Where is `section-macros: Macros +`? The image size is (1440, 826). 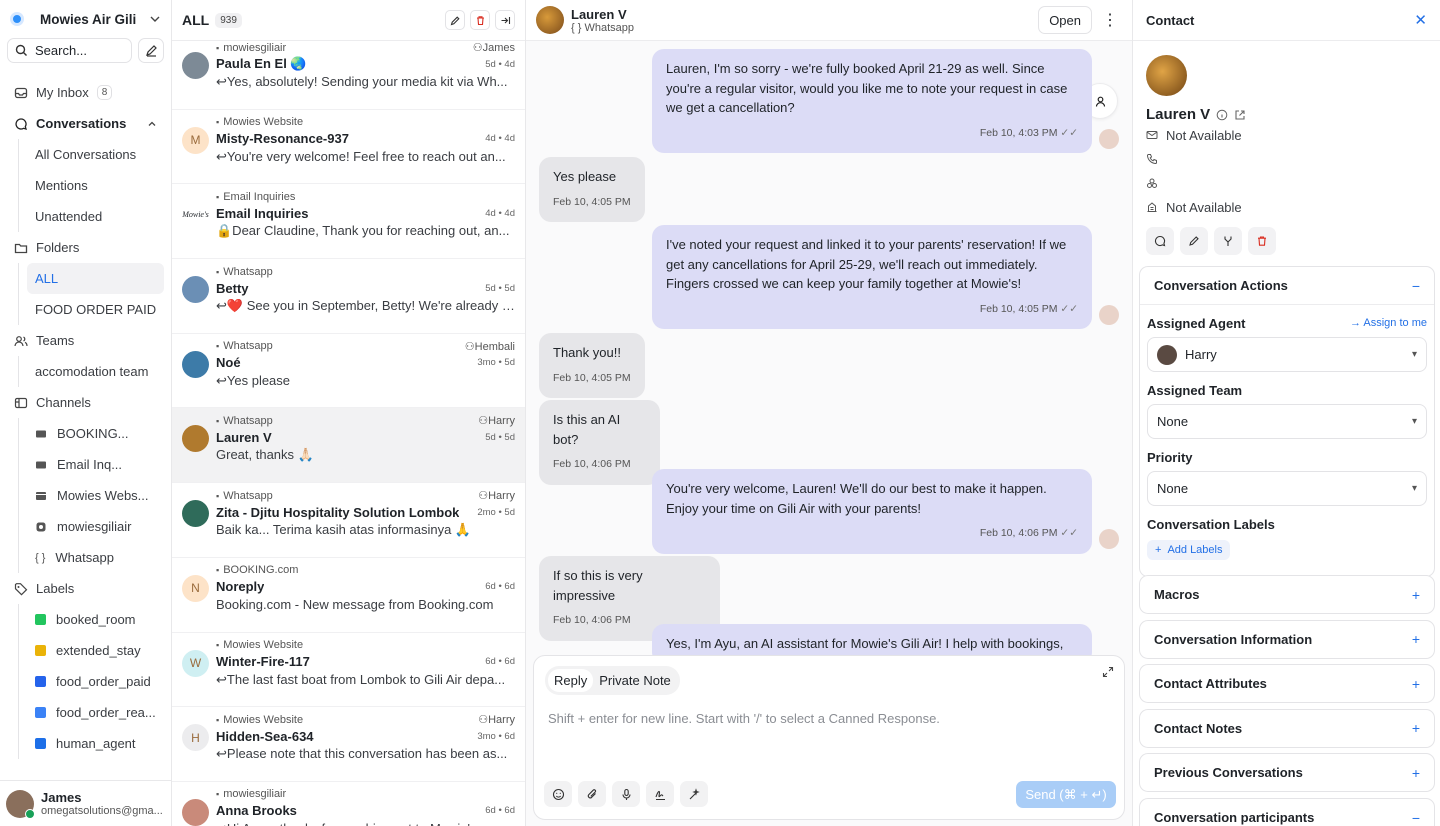 section-macros: Macros + is located at coordinates (1287, 594).